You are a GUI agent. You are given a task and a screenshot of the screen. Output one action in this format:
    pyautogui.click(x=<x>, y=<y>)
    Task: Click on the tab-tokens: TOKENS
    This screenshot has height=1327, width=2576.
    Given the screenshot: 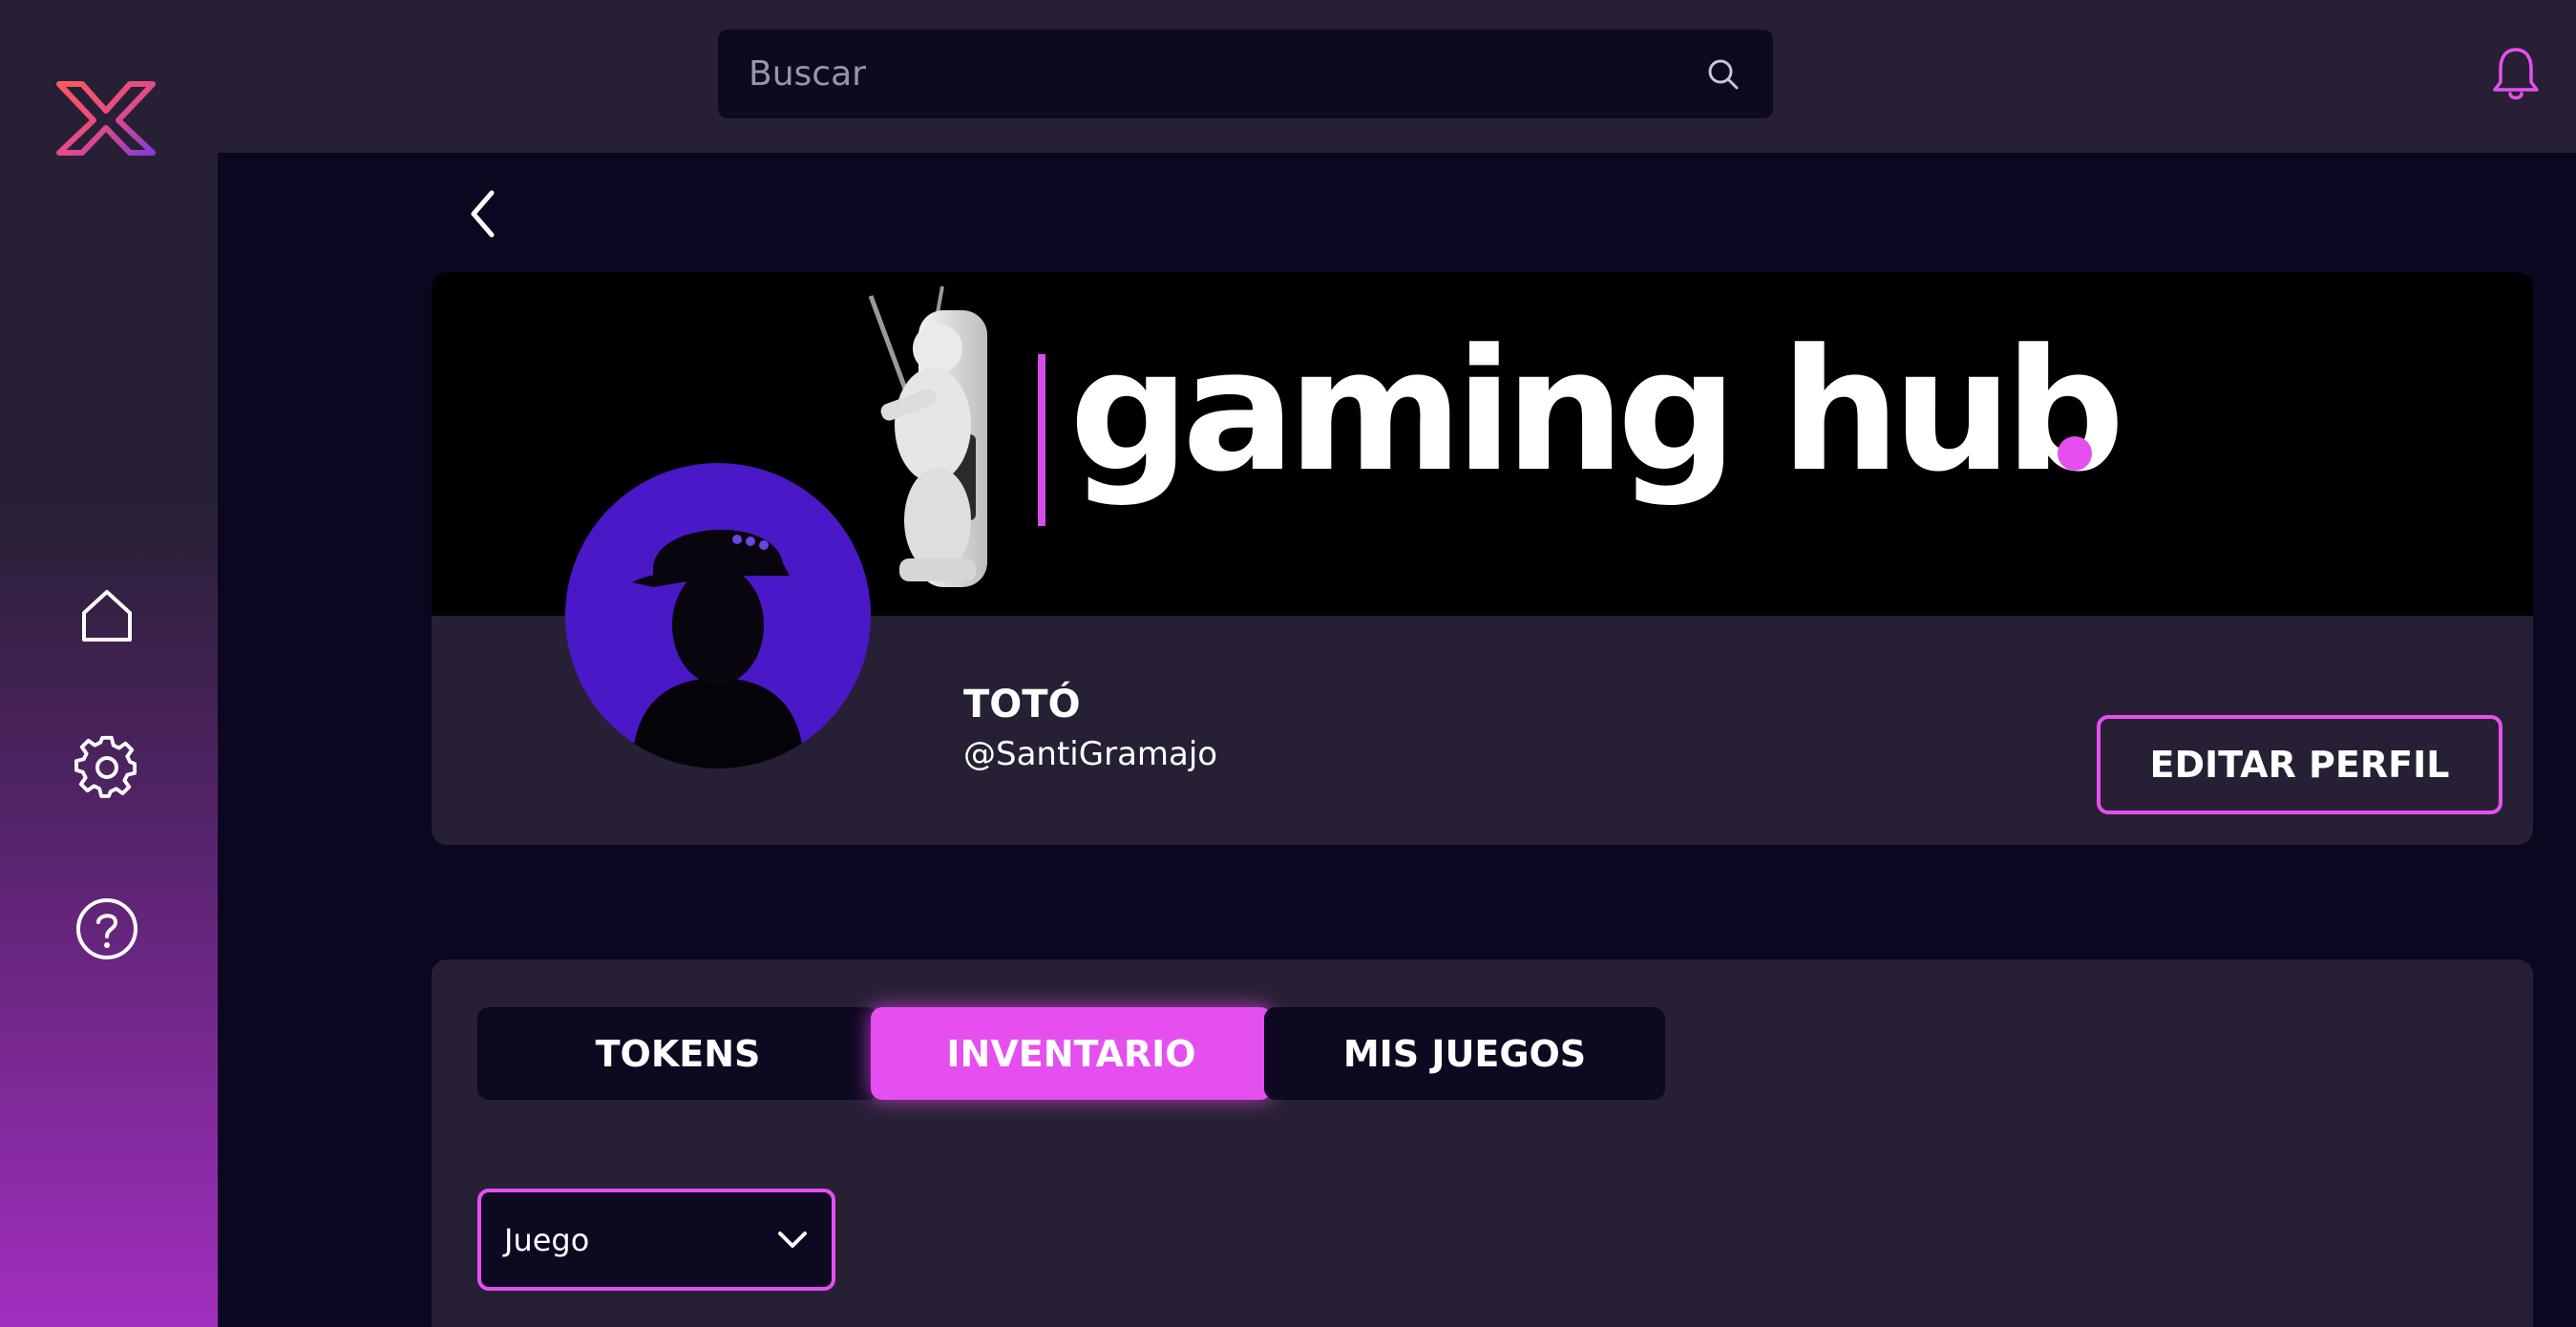 What is the action you would take?
    pyautogui.click(x=677, y=1053)
    